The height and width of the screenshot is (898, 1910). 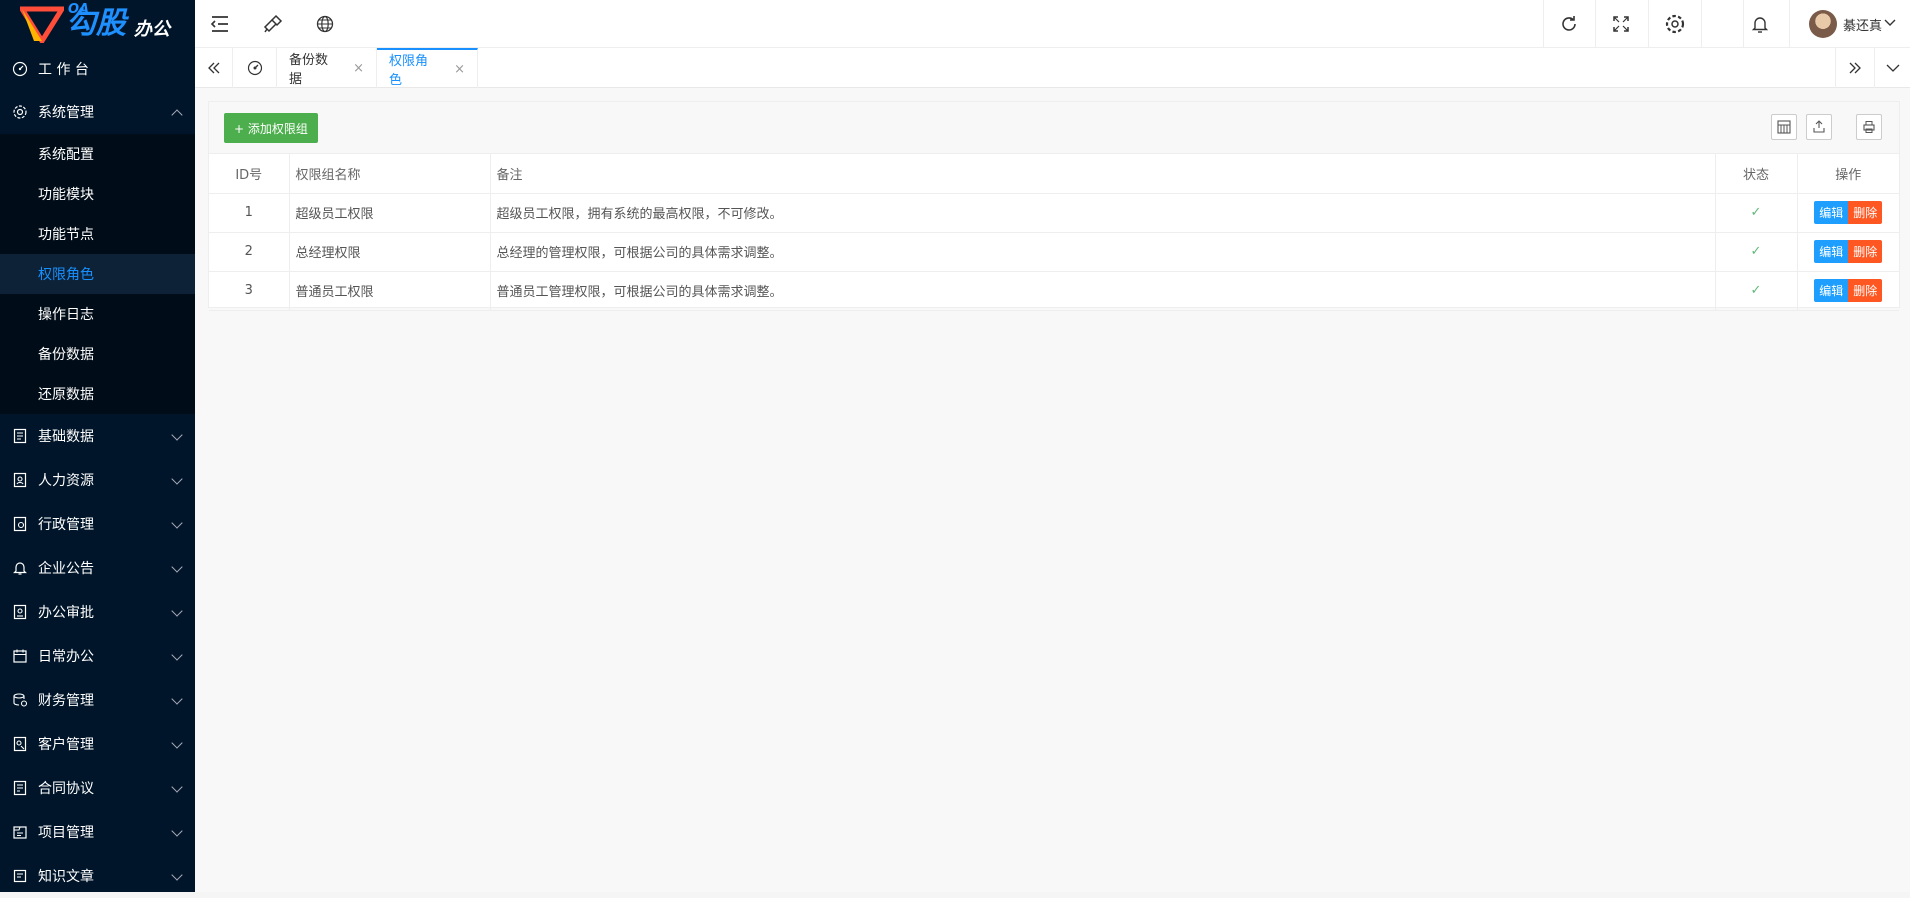 I want to click on tab-label: 备份数据, so click(x=309, y=70).